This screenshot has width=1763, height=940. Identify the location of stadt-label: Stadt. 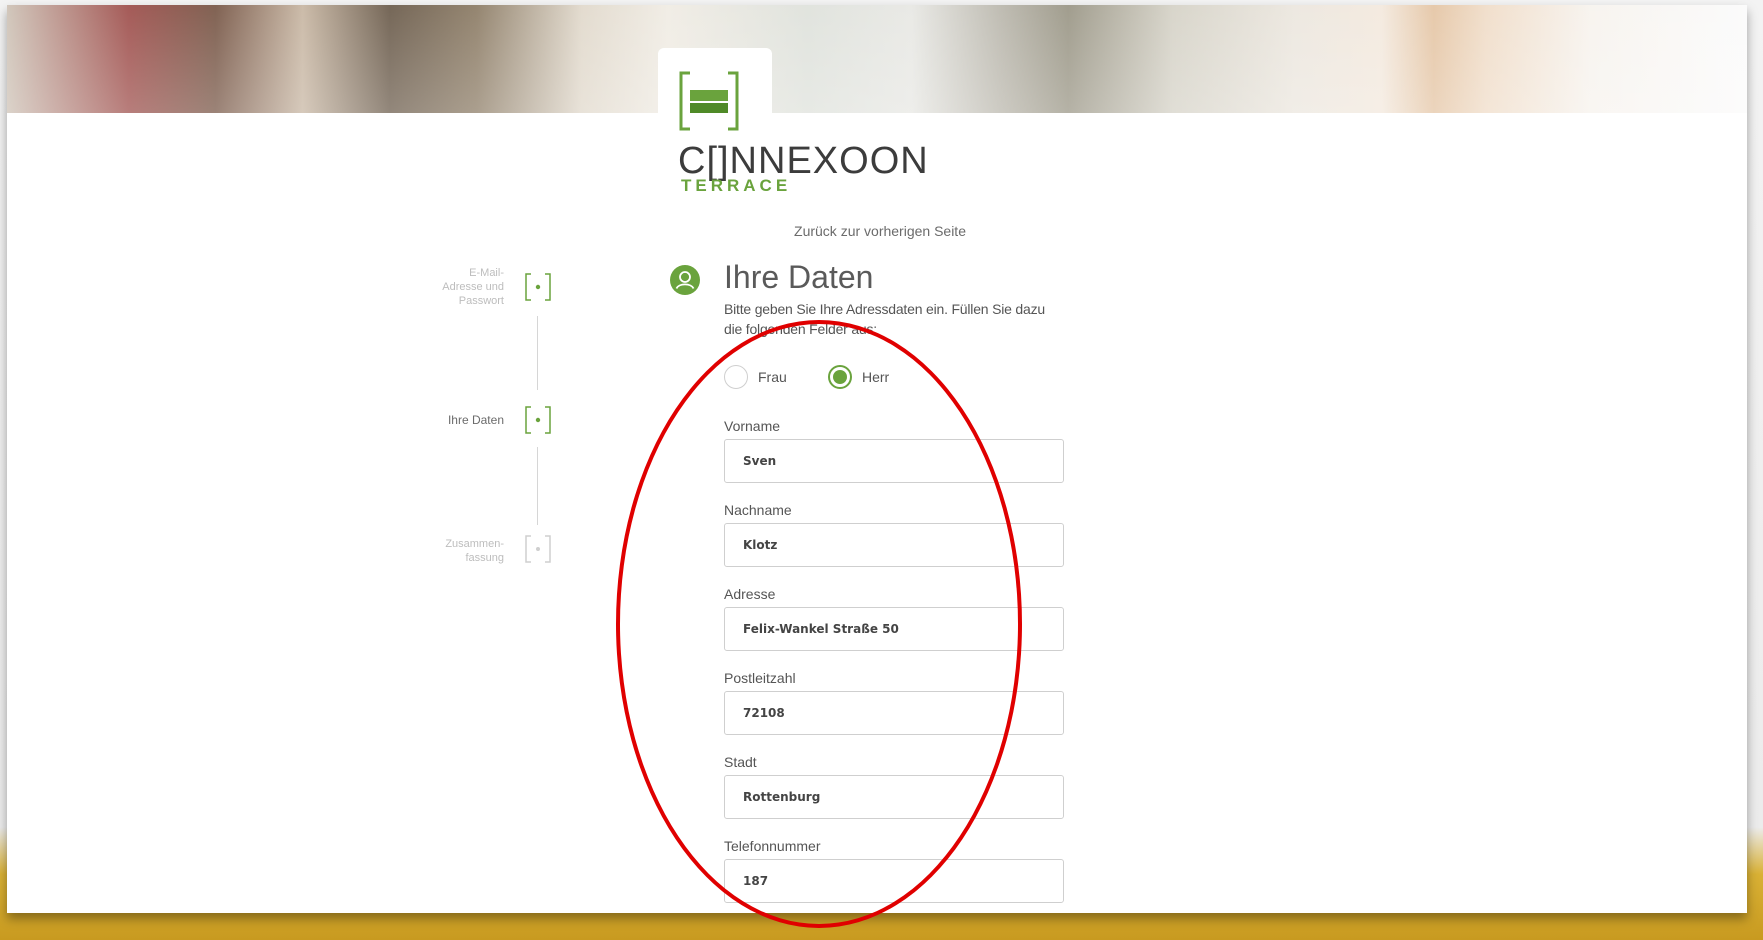
(740, 762).